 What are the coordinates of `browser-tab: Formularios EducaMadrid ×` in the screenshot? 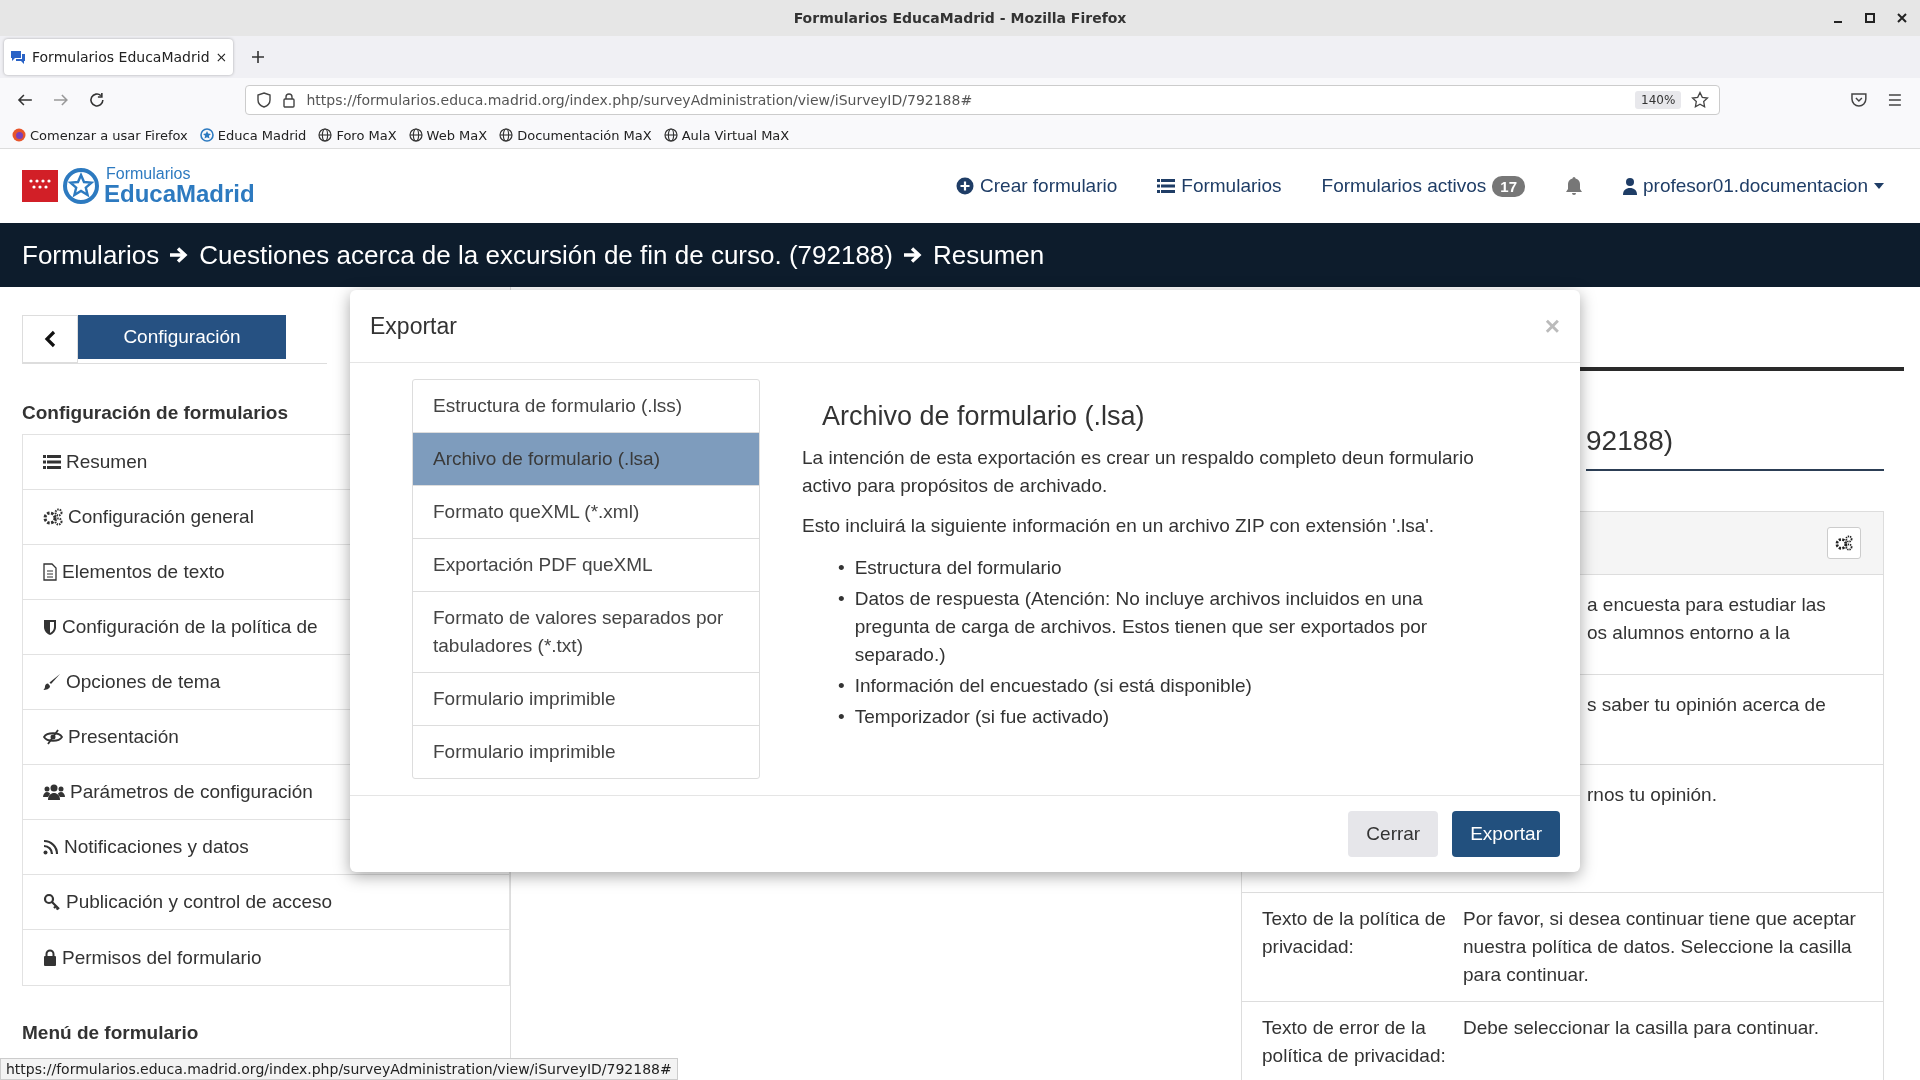 It's located at (119, 57).